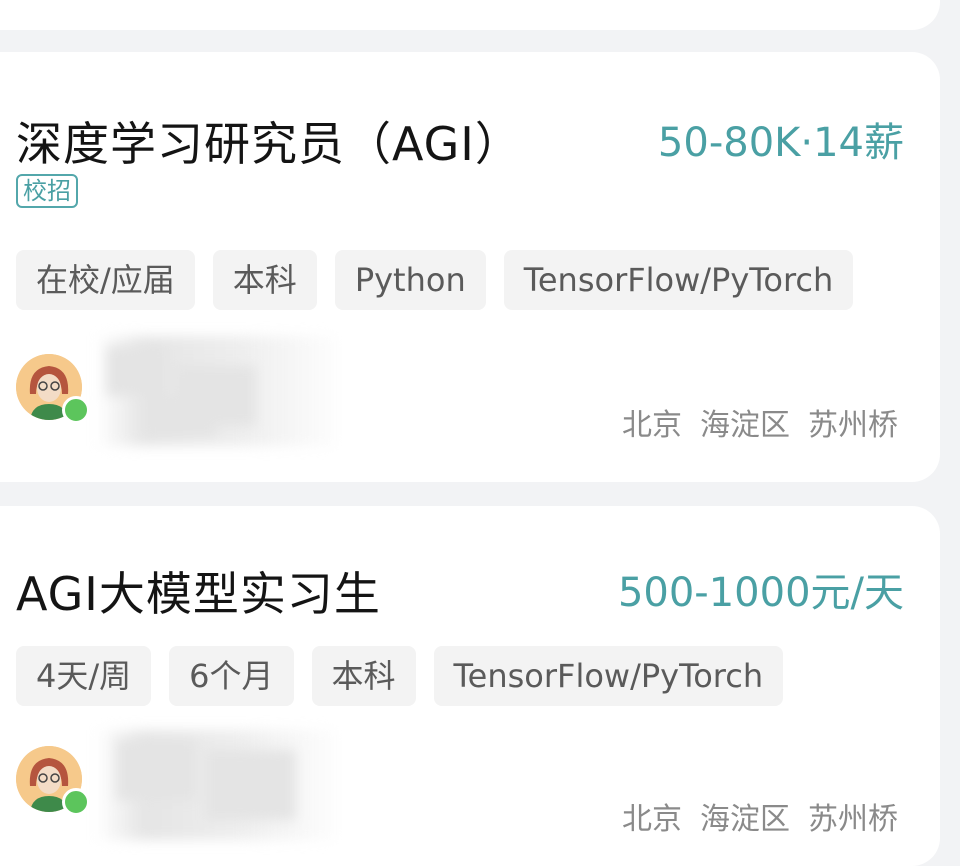 The image size is (960, 866). What do you see at coordinates (760, 593) in the screenshot?
I see `job-salary: 500-1000元/天` at bounding box center [760, 593].